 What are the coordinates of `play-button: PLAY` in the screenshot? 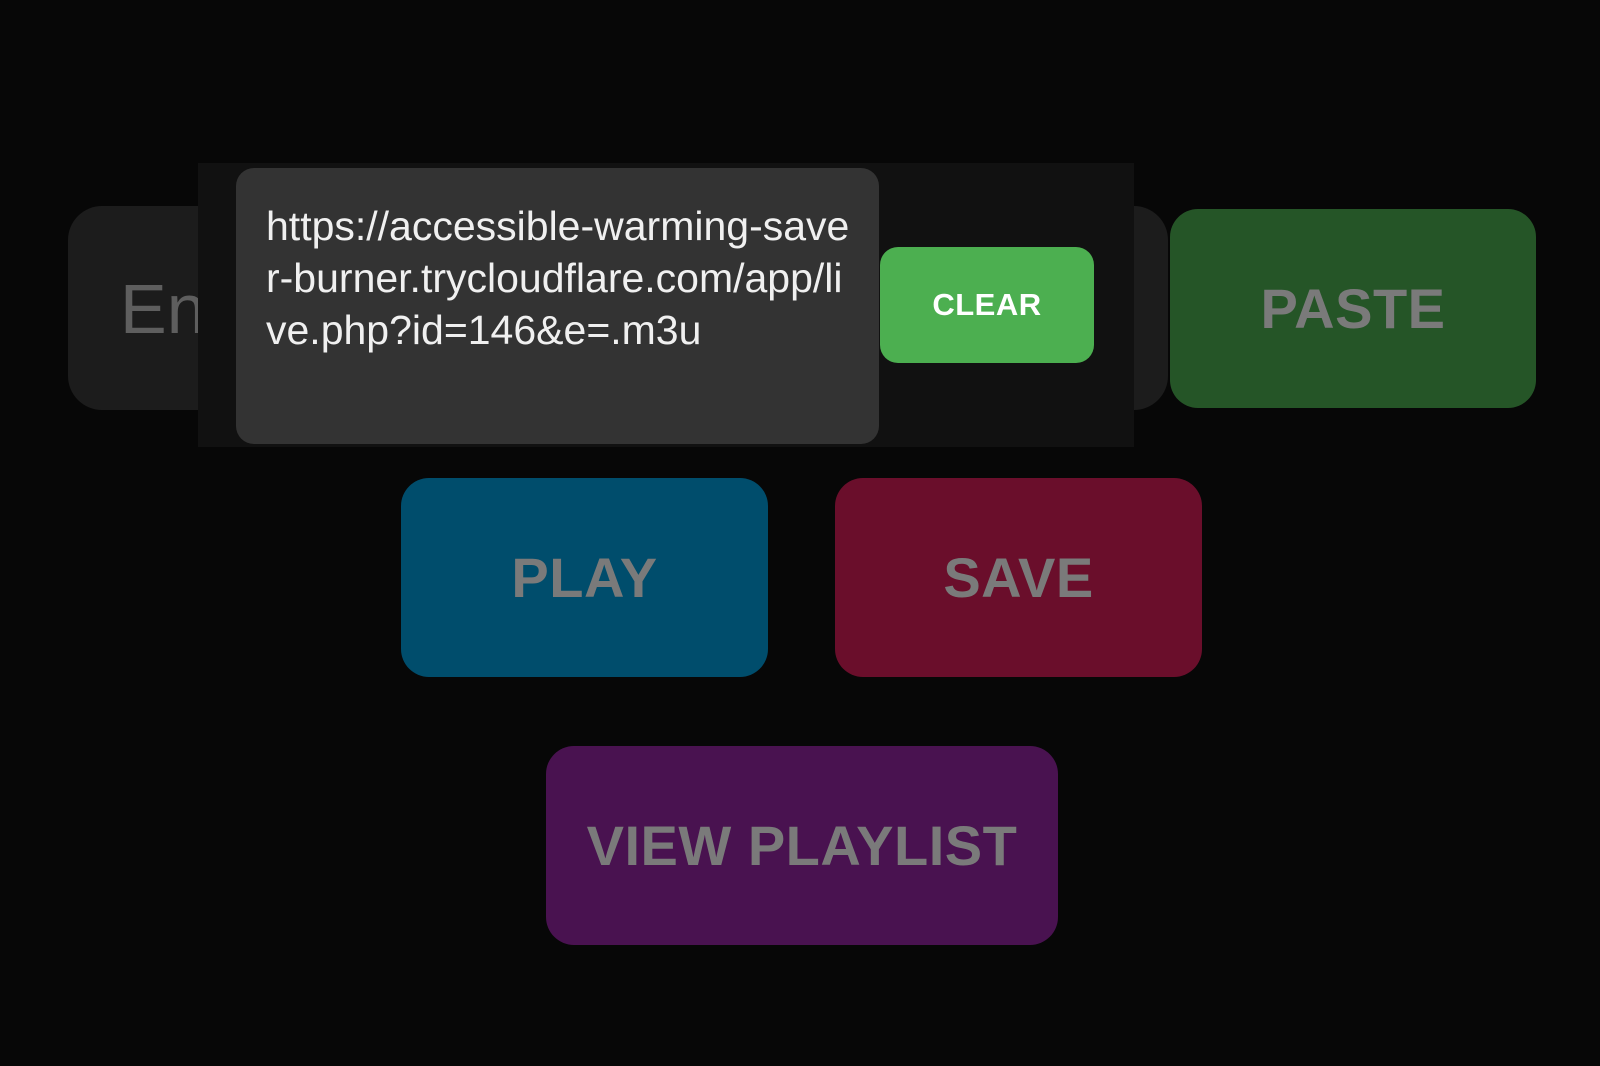 It's located at (584, 577).